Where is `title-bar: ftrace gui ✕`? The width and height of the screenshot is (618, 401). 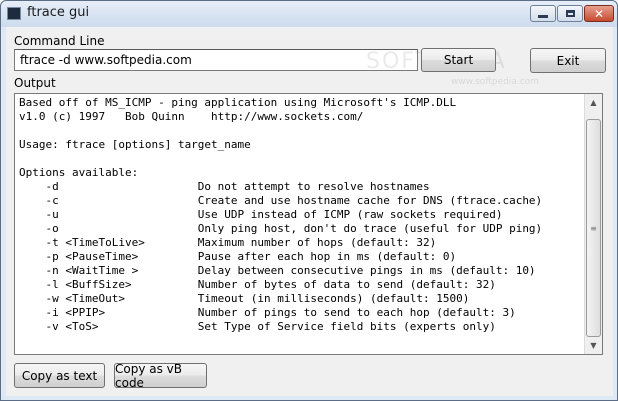 title-bar: ftrace gui ✕ is located at coordinates (309, 14).